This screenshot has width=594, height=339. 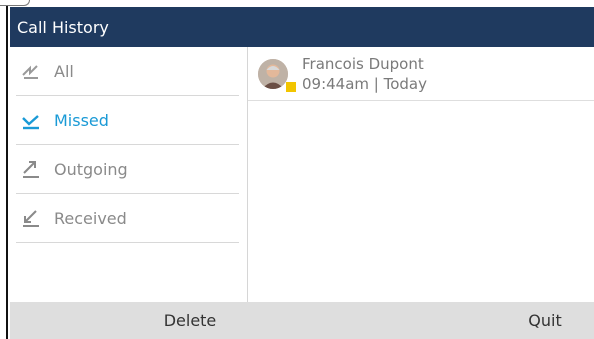 What do you see at coordinates (542, 320) in the screenshot?
I see `quit-button: Quit` at bounding box center [542, 320].